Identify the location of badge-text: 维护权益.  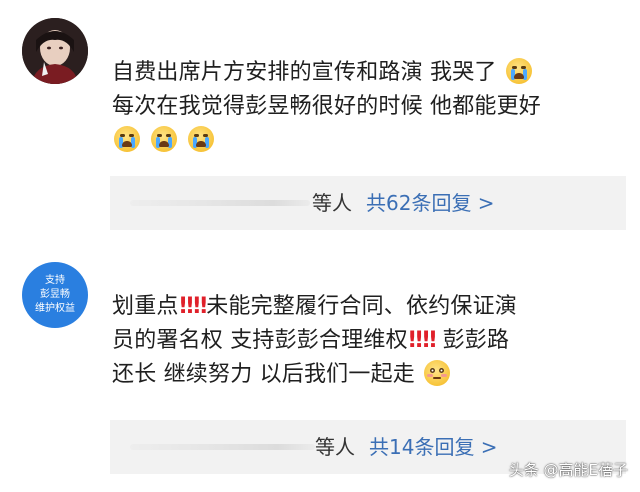
(55, 308).